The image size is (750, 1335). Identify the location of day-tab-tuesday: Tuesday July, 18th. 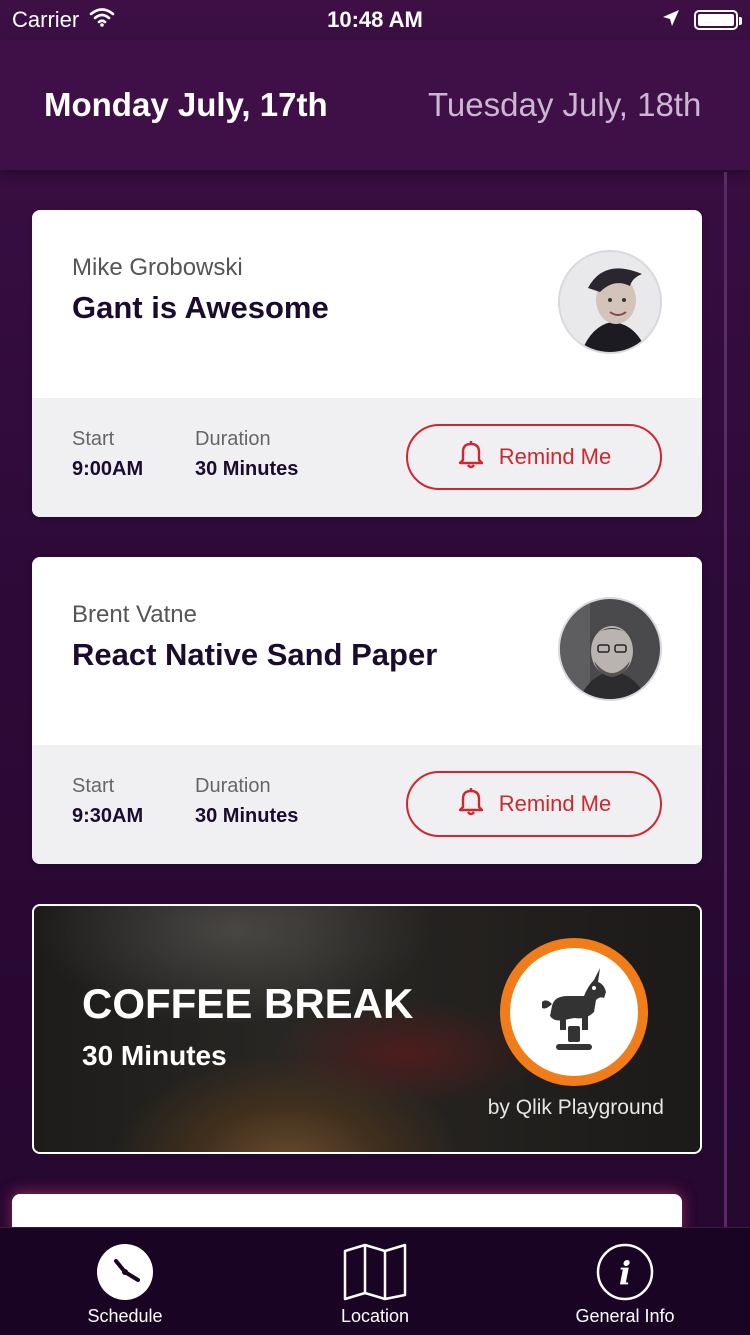
(564, 105).